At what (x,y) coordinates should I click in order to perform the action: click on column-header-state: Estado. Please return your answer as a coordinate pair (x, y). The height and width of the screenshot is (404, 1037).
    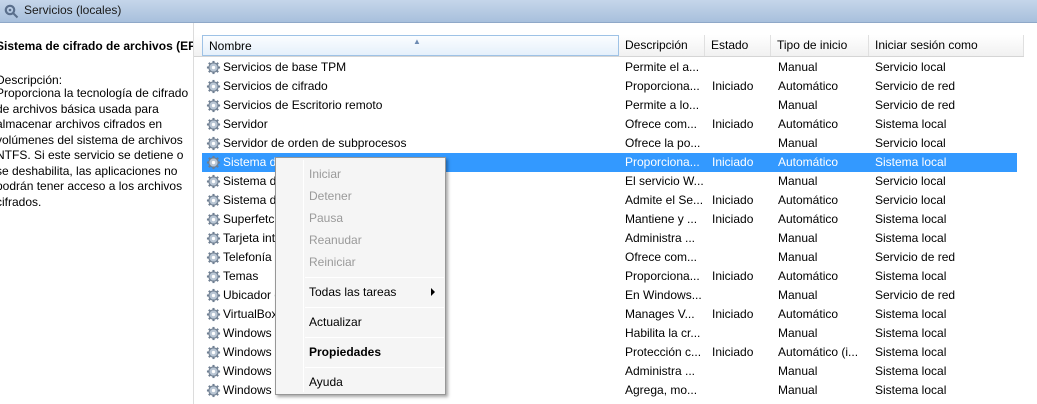
    Looking at the image, I should click on (738, 45).